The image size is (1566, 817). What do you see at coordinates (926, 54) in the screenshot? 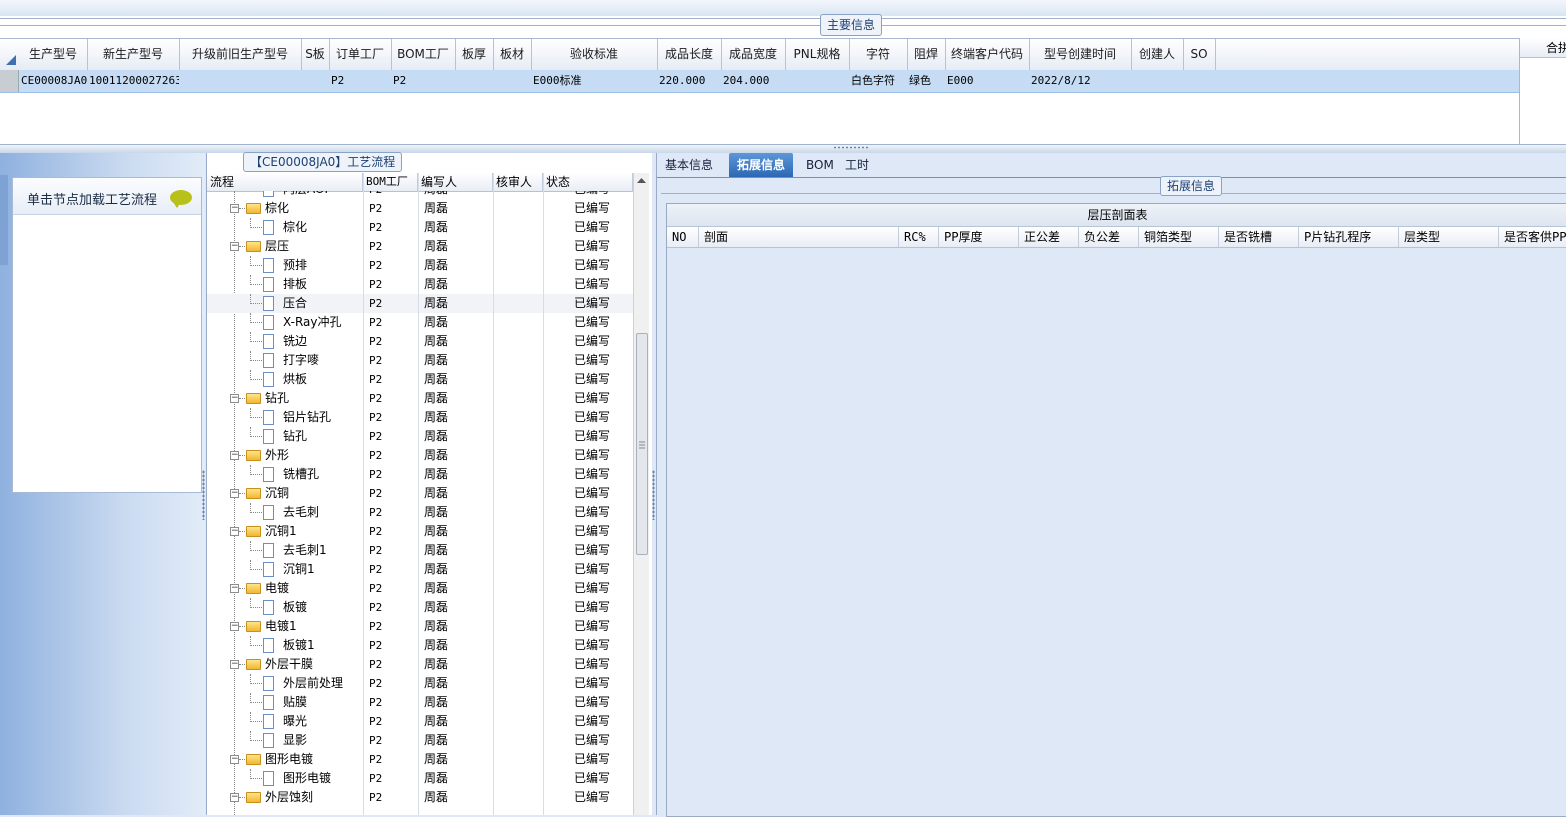
I see `col-header-solder-mask: 阻焊` at bounding box center [926, 54].